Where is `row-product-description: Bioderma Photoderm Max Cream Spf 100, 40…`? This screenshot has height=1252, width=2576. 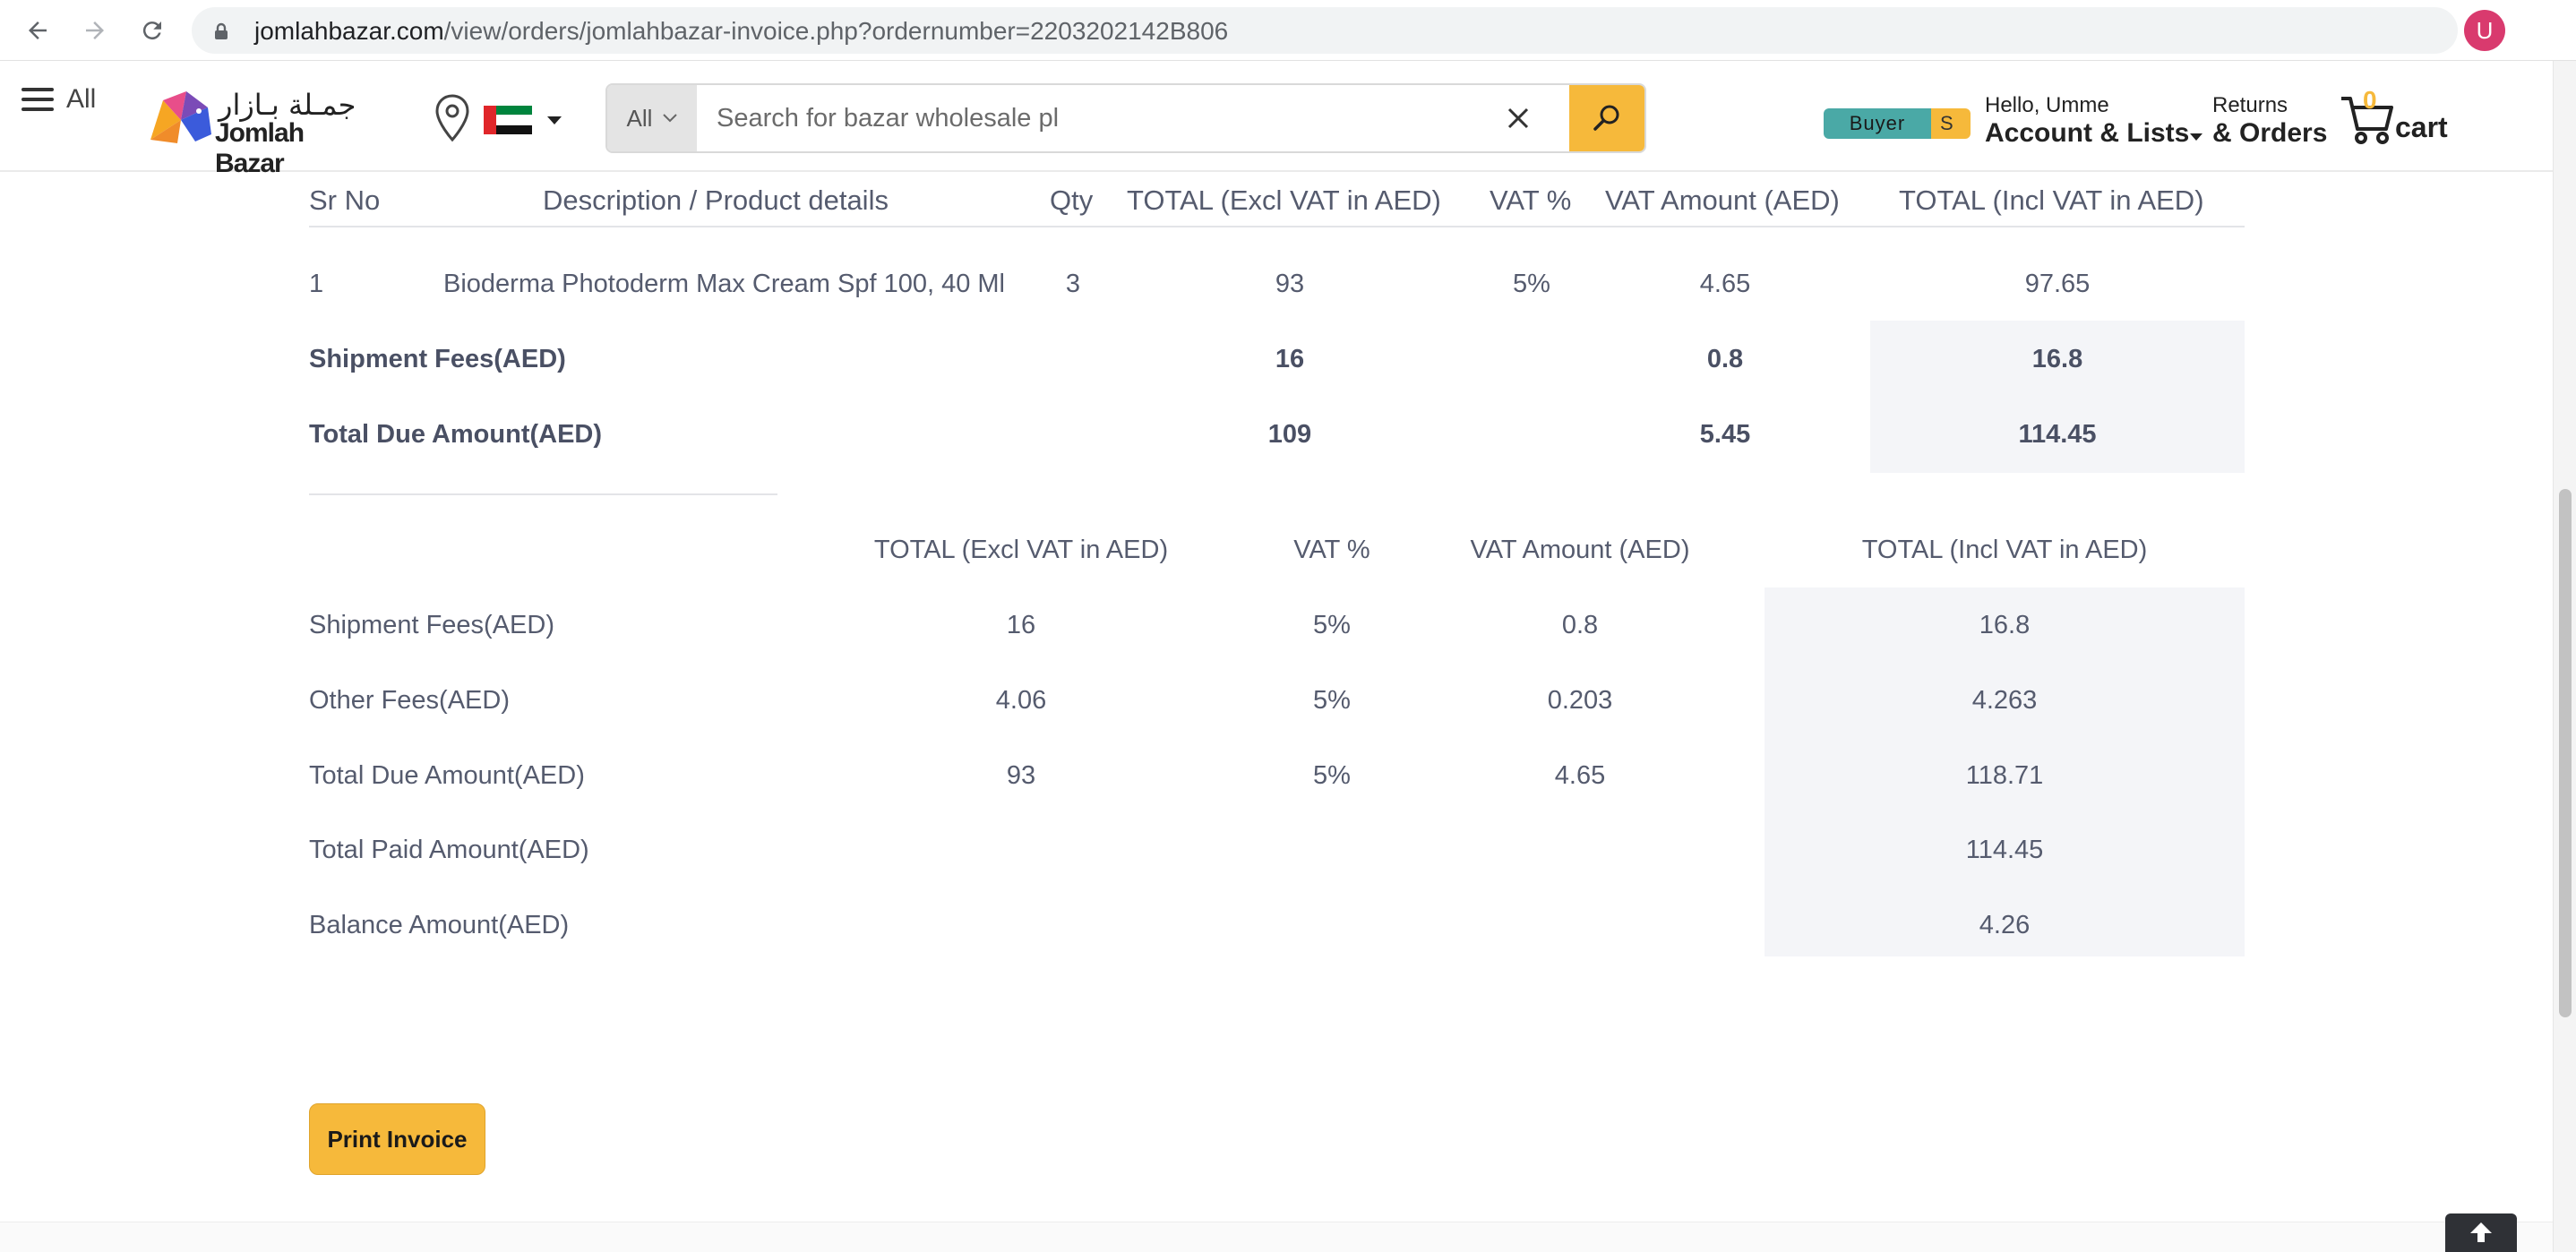 row-product-description: Bioderma Photoderm Max Cream Spf 100, 40… is located at coordinates (724, 284).